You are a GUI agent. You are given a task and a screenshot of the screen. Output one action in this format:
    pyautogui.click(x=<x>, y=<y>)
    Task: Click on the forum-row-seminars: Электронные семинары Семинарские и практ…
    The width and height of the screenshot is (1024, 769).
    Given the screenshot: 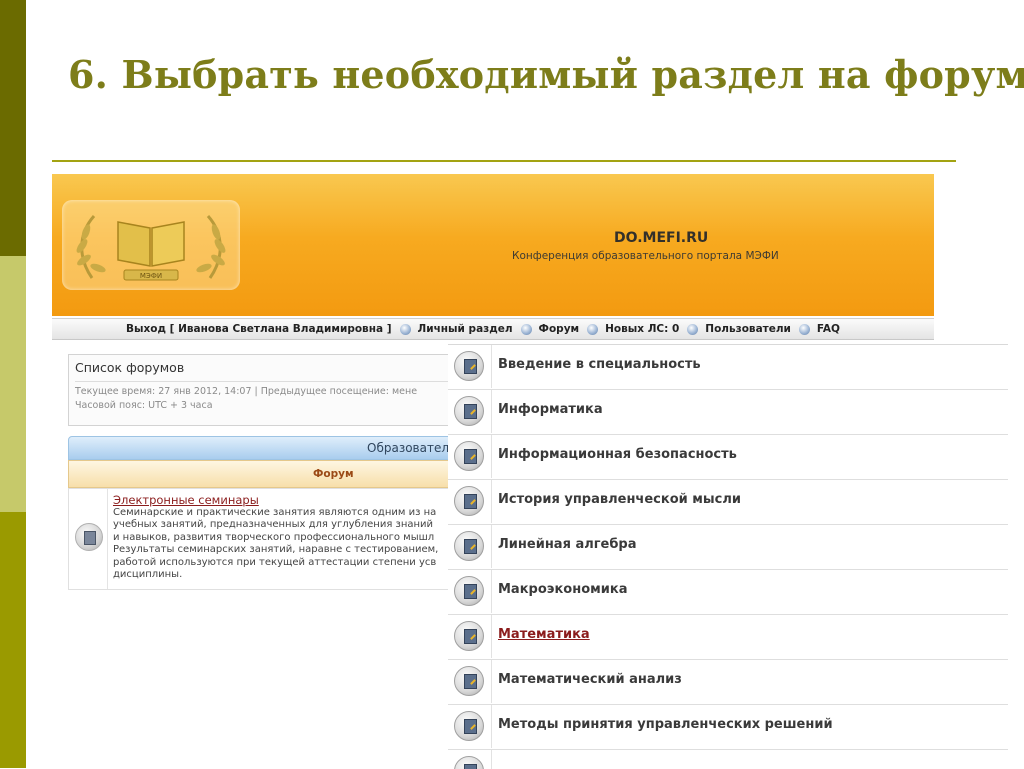 What is the action you would take?
    pyautogui.click(x=279, y=539)
    